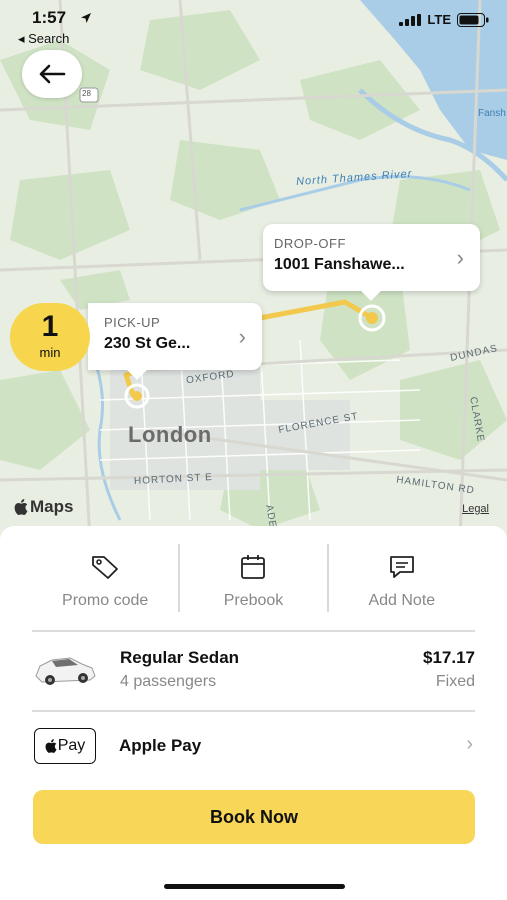 Image resolution: width=507 pixels, height=900 pixels. I want to click on dropoff-callout: DROP-OFF 1001 Fanshawe... ›, so click(371, 262).